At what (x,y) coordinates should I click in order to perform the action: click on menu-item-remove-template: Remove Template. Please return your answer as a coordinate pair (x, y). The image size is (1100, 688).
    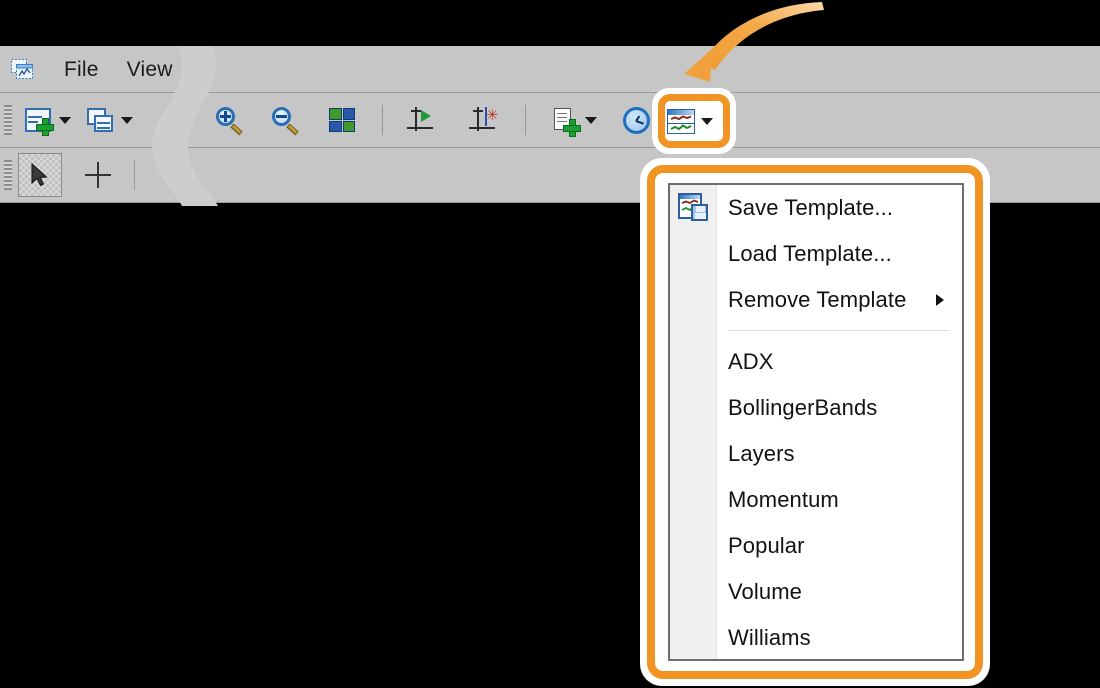
    Looking at the image, I should click on (816, 300).